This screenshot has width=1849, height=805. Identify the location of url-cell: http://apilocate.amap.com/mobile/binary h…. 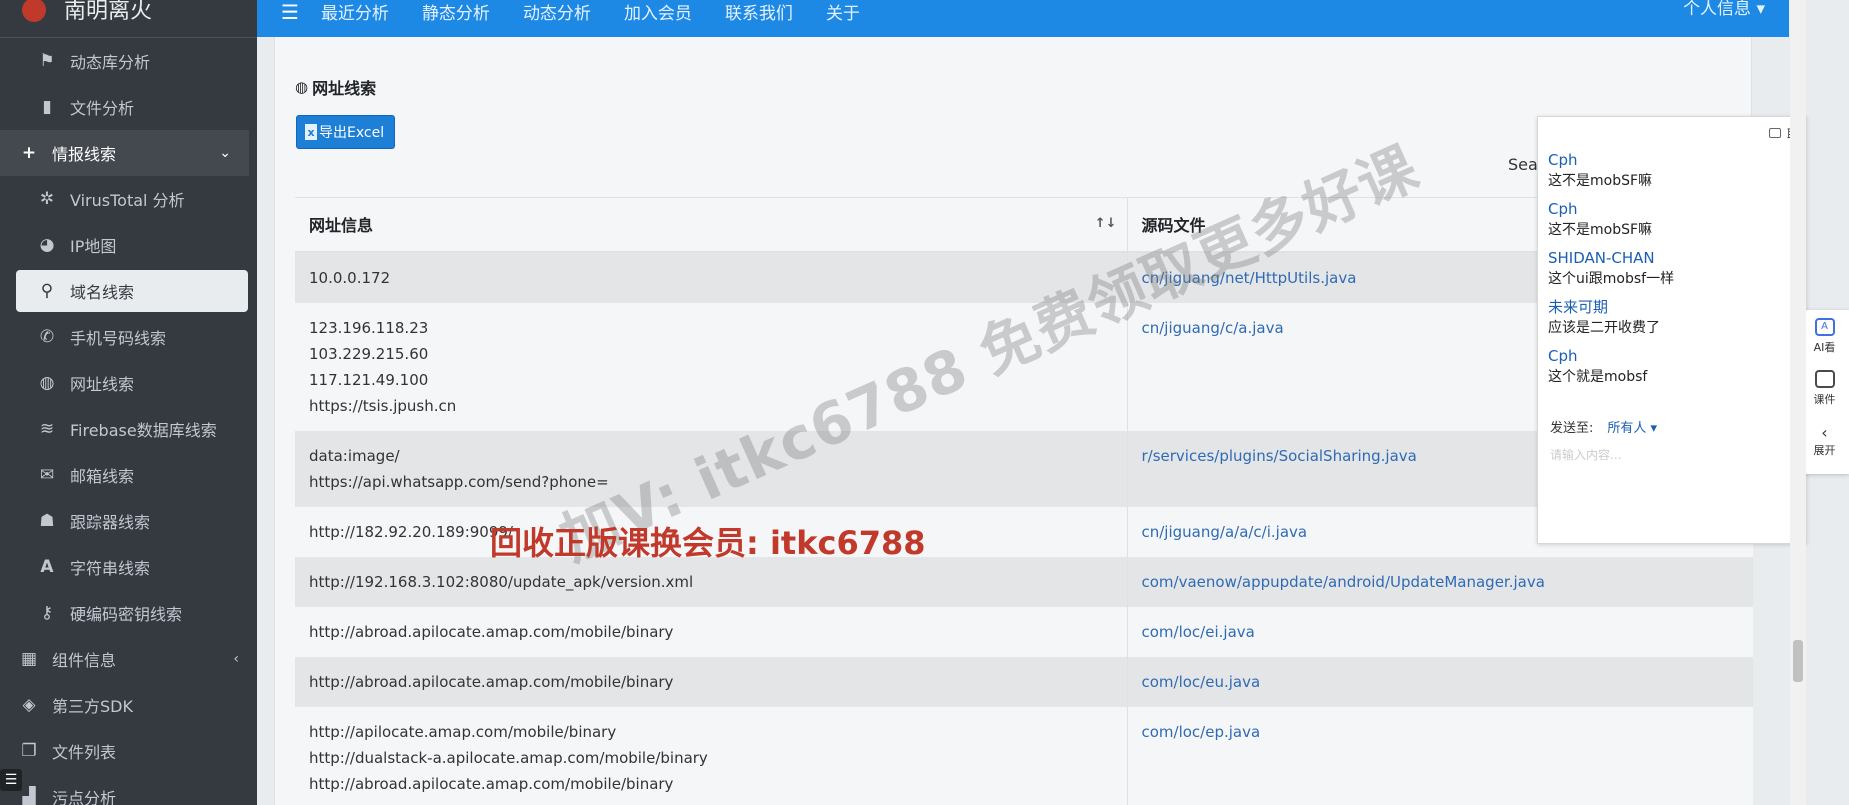
(711, 755).